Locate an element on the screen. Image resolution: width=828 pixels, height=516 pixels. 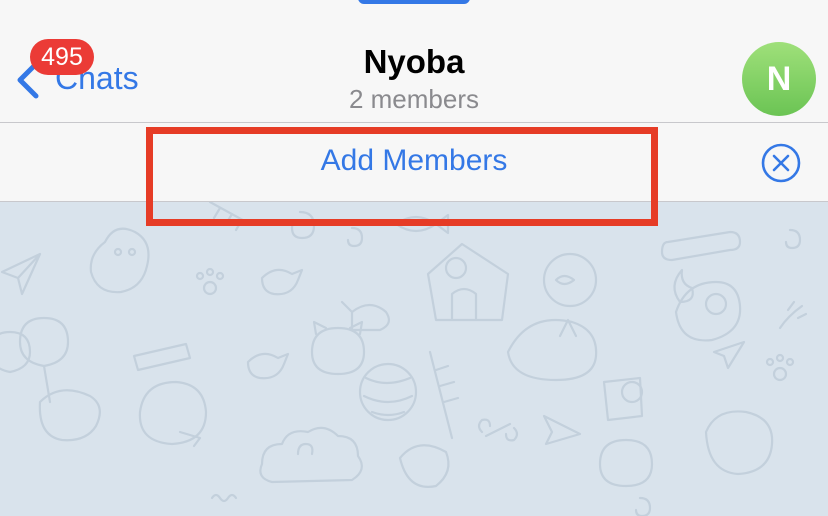
chat-title: Nyoba is located at coordinates (414, 61).